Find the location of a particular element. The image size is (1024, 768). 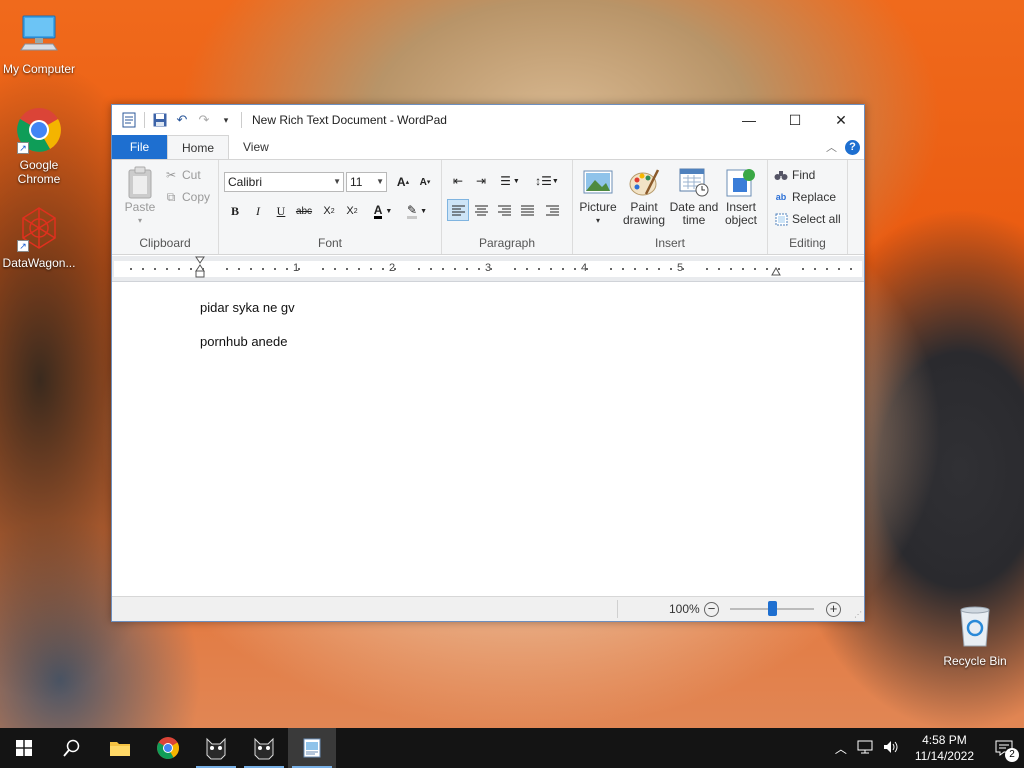

document-line: pidar syka ne gv is located at coordinates (247, 307).